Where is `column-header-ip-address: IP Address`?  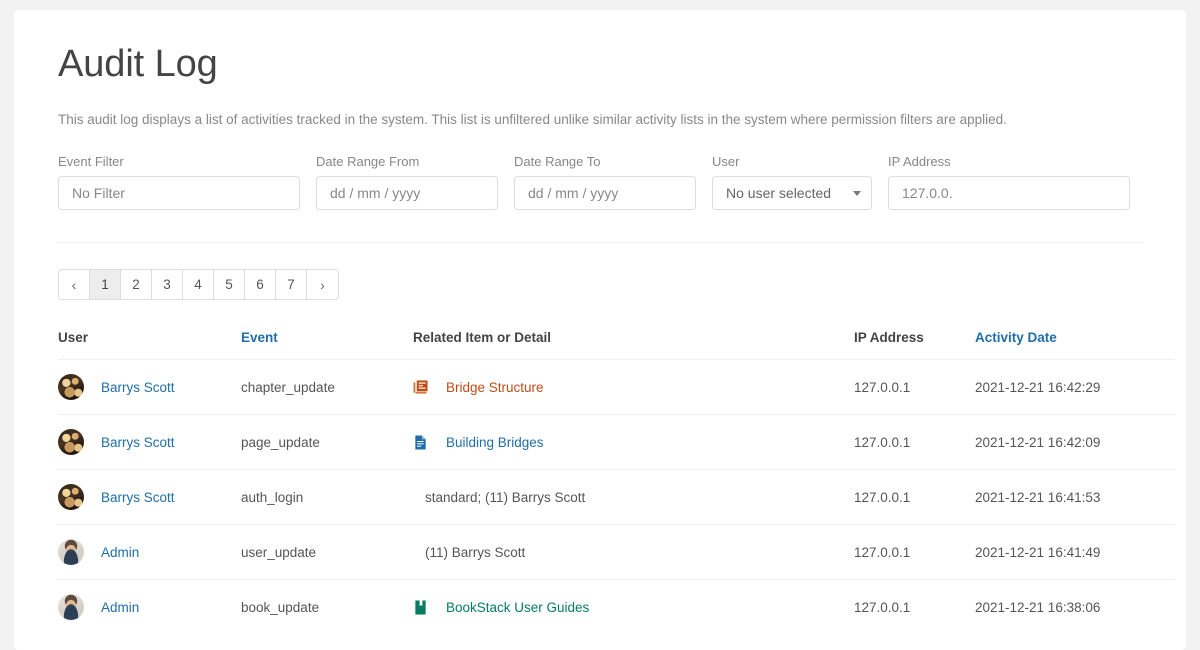 column-header-ip-address: IP Address is located at coordinates (889, 338).